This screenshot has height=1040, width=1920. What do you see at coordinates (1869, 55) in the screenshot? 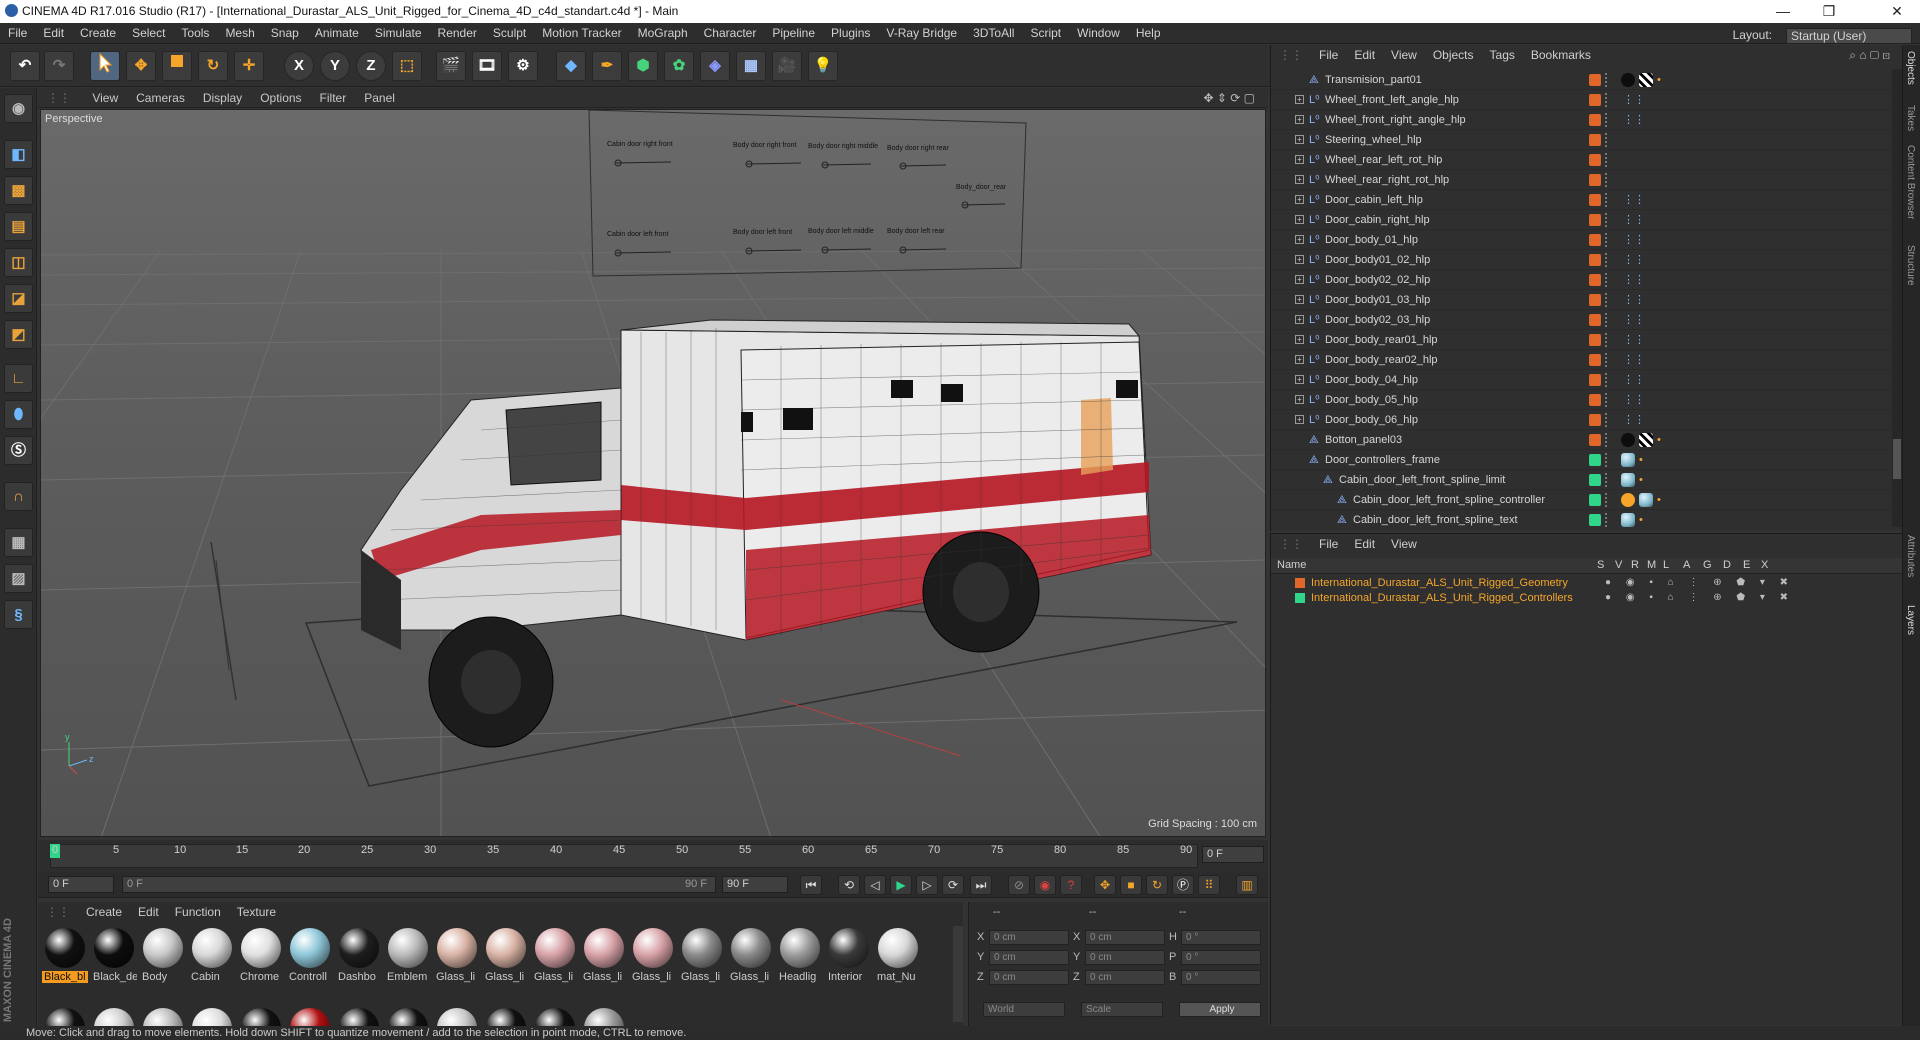
I see `object-search-icons: ⌕ ⌂ ▢ ⊡` at bounding box center [1869, 55].